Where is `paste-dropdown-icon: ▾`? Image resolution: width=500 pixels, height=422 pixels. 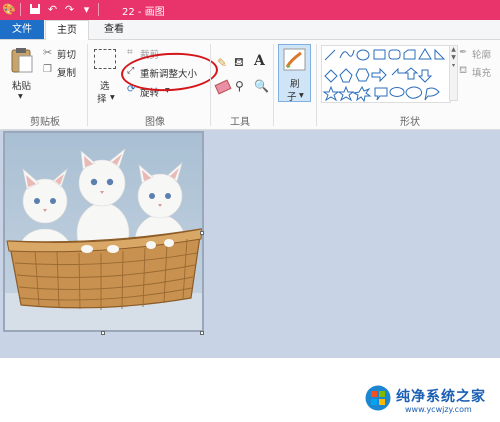
paste-dropdown-icon: ▾ is located at coordinates (20, 96).